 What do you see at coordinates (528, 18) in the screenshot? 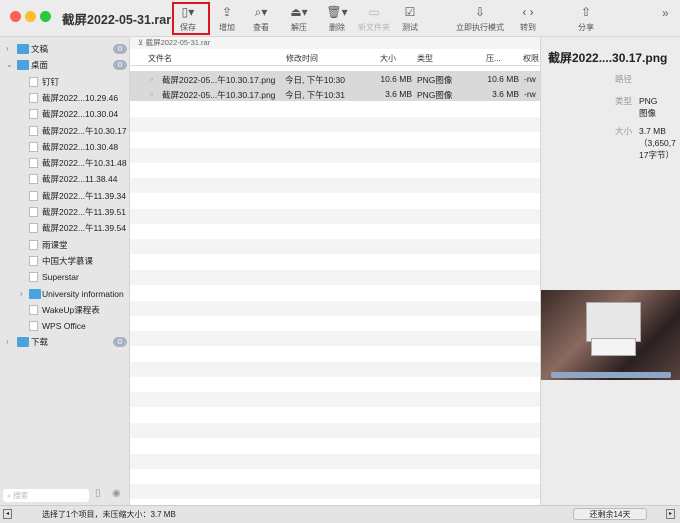
I see `toolbar-button-8: ‹ › 转到` at bounding box center [528, 18].